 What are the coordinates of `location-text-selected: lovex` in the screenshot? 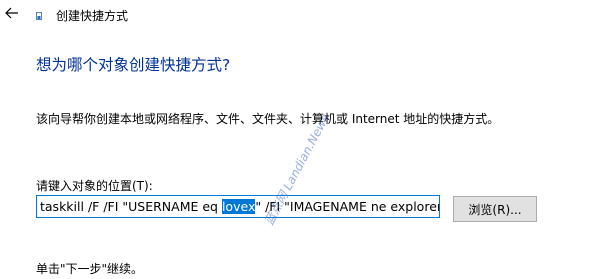 It's located at (238, 206).